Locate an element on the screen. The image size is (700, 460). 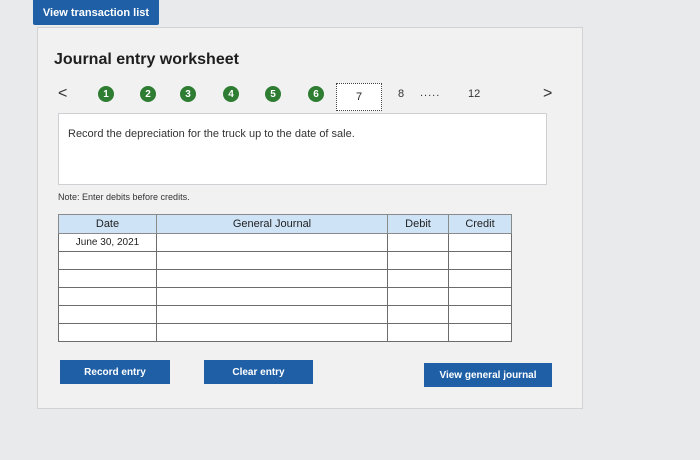
date-header: Date is located at coordinates (107, 224).